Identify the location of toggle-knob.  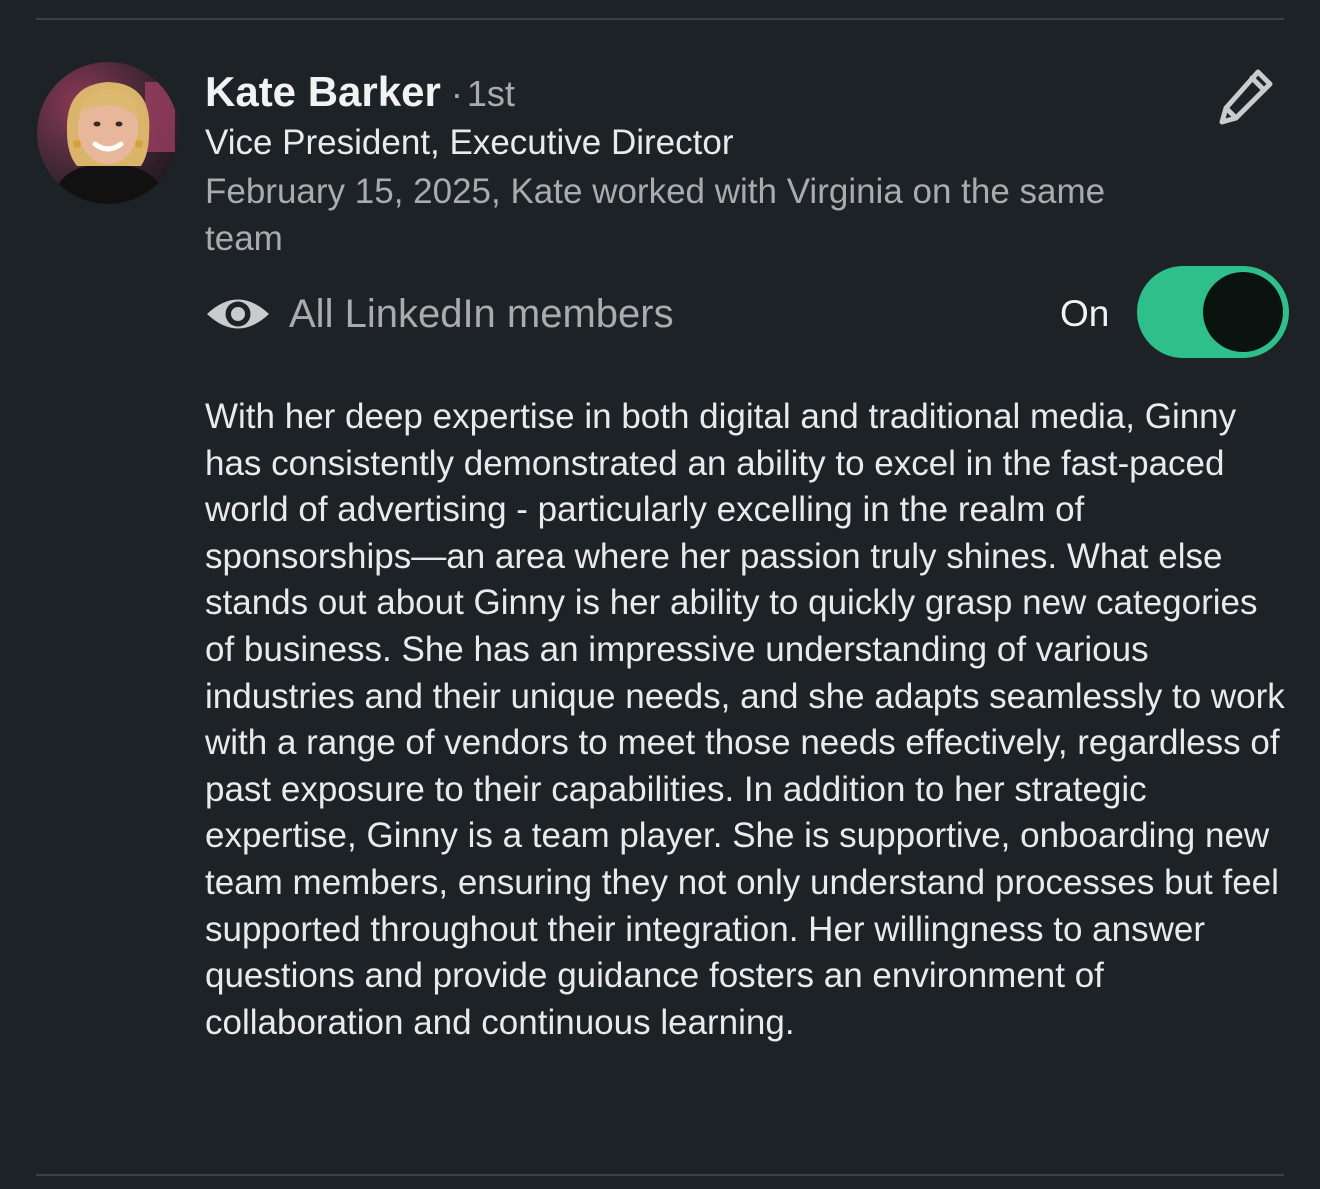
(1243, 312).